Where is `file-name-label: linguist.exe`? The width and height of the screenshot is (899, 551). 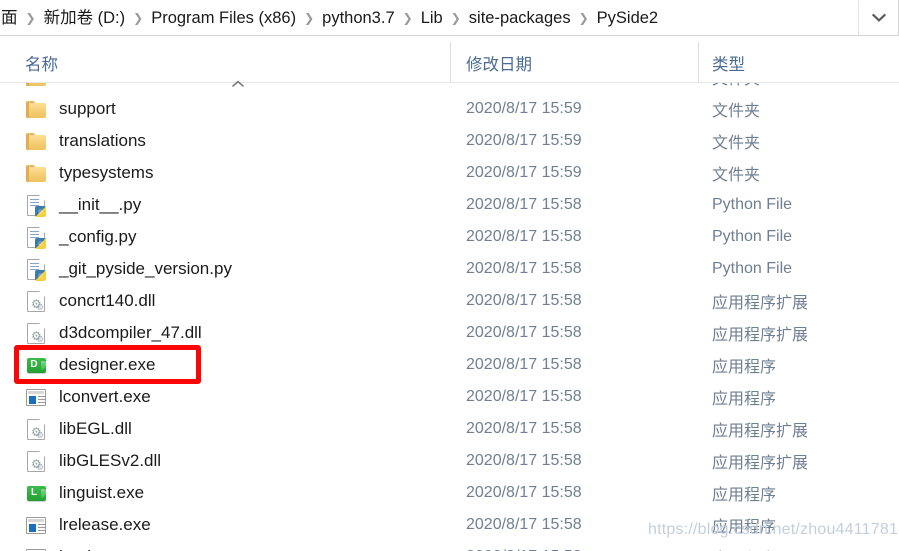
file-name-label: linguist.exe is located at coordinates (102, 492).